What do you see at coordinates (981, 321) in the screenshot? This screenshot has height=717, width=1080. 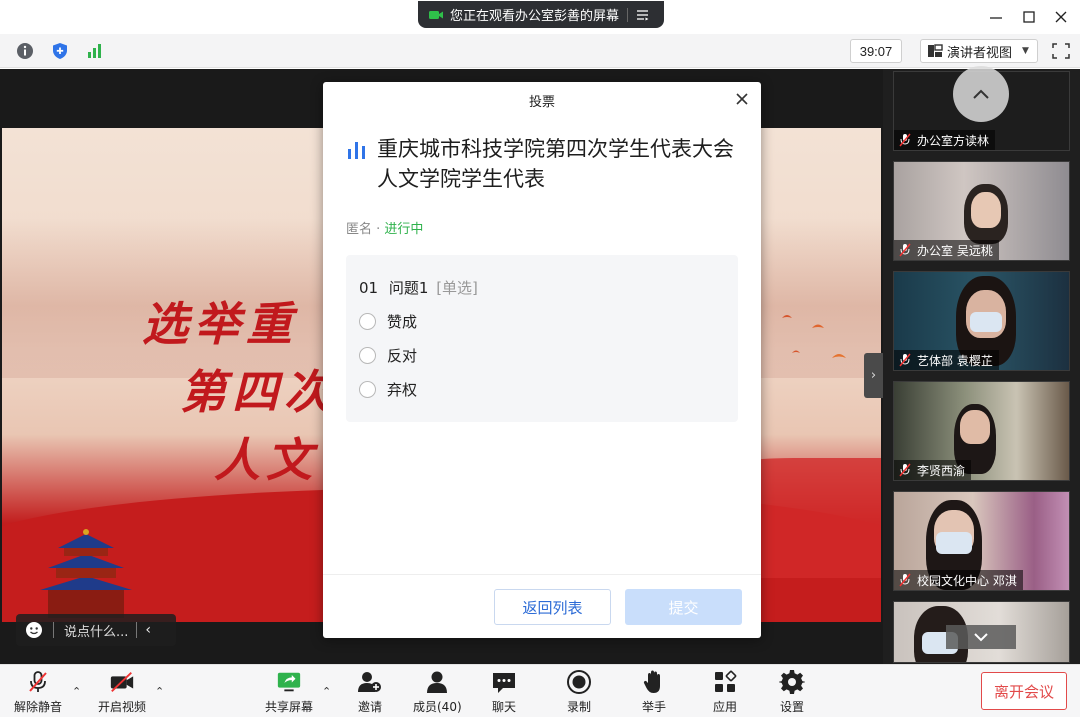 I see `participant-tile: 艺体部 袁樱芷` at bounding box center [981, 321].